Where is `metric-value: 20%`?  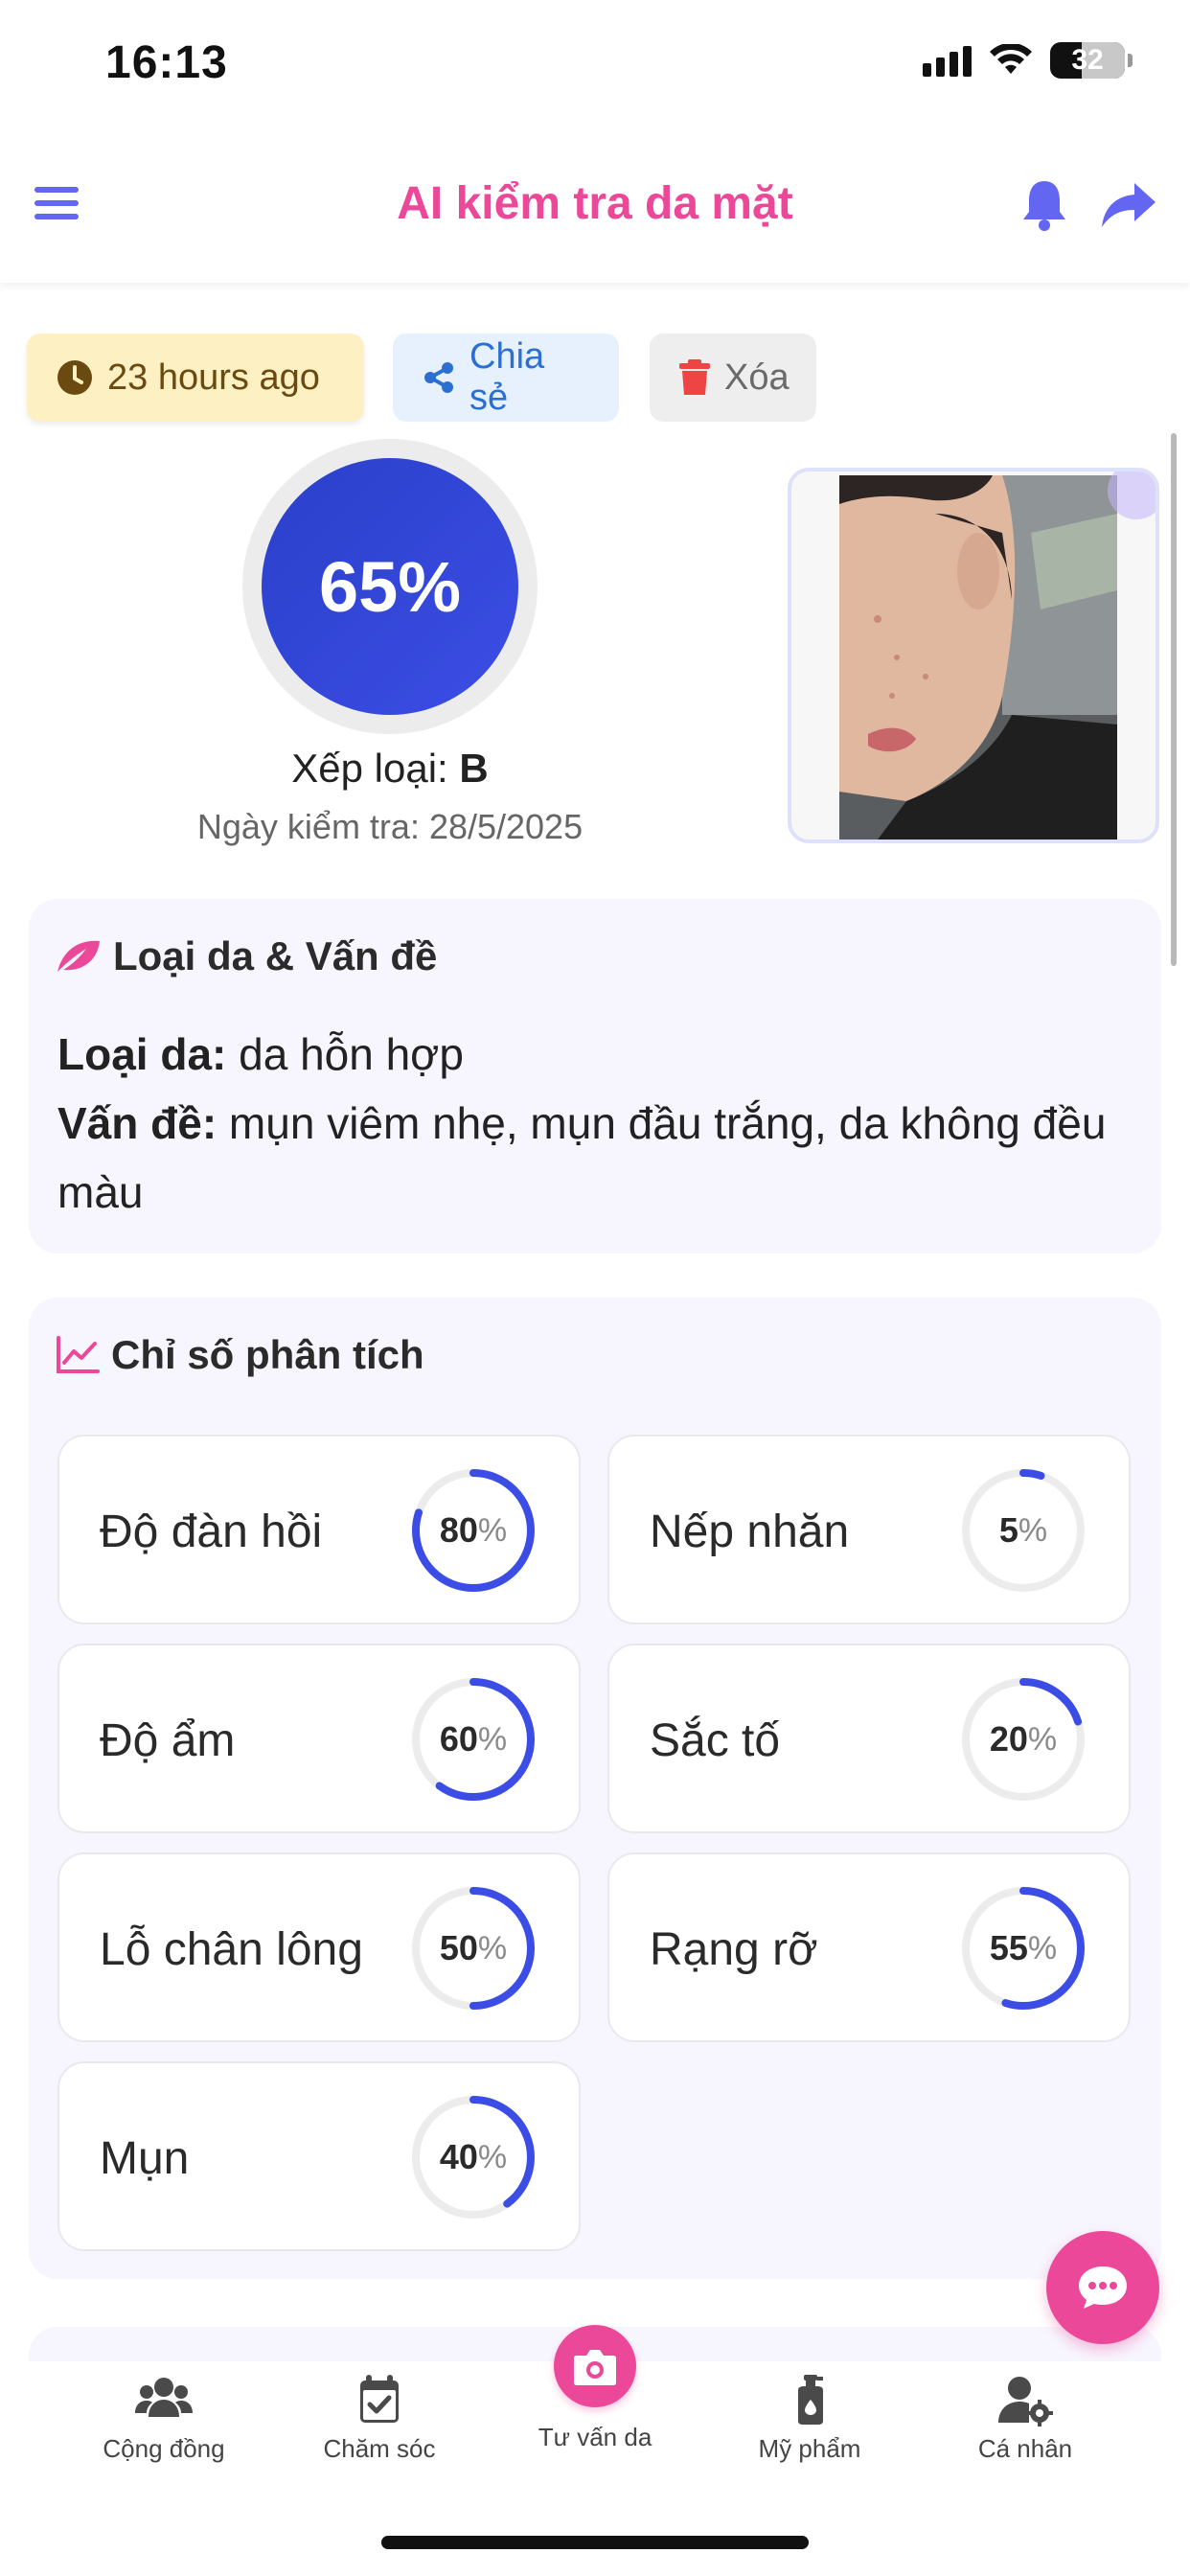 metric-value: 20% is located at coordinates (1023, 1739).